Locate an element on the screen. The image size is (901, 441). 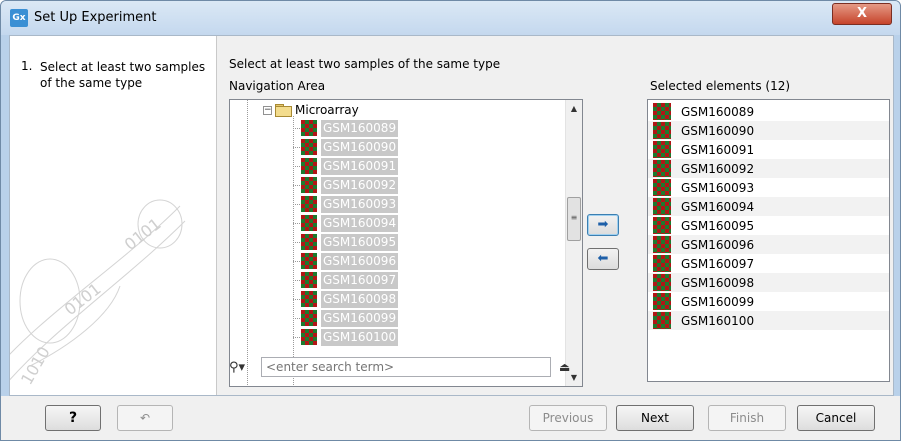
list-item-label: GSM160100 is located at coordinates (718, 320).